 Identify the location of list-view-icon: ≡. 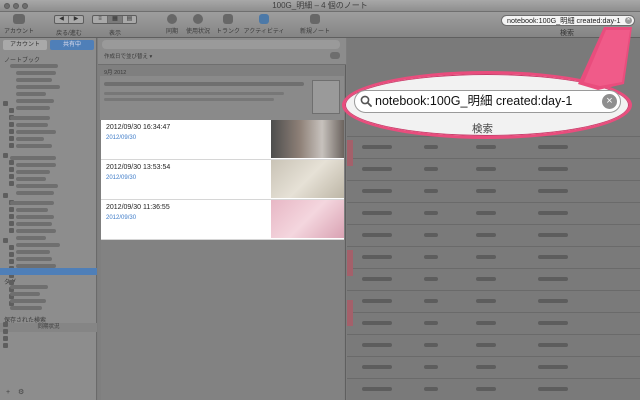
(100, 19).